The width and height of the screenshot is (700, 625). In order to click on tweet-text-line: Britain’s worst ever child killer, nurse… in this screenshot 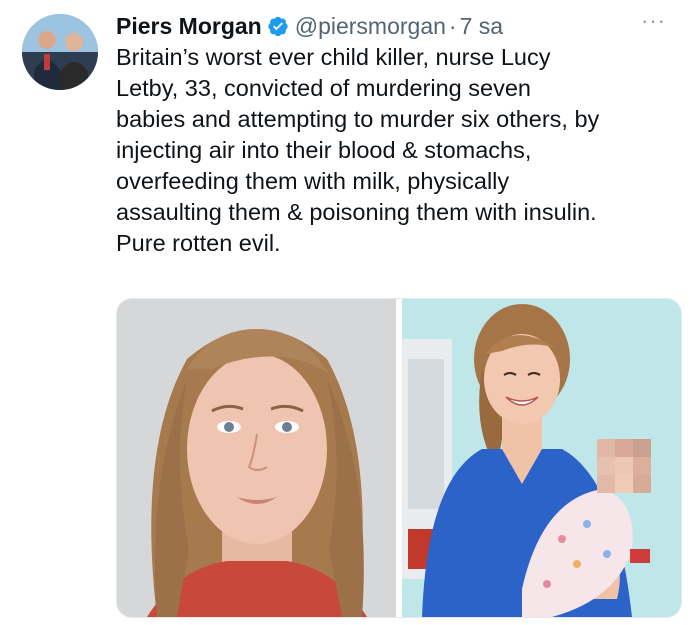, I will do `click(333, 57)`.